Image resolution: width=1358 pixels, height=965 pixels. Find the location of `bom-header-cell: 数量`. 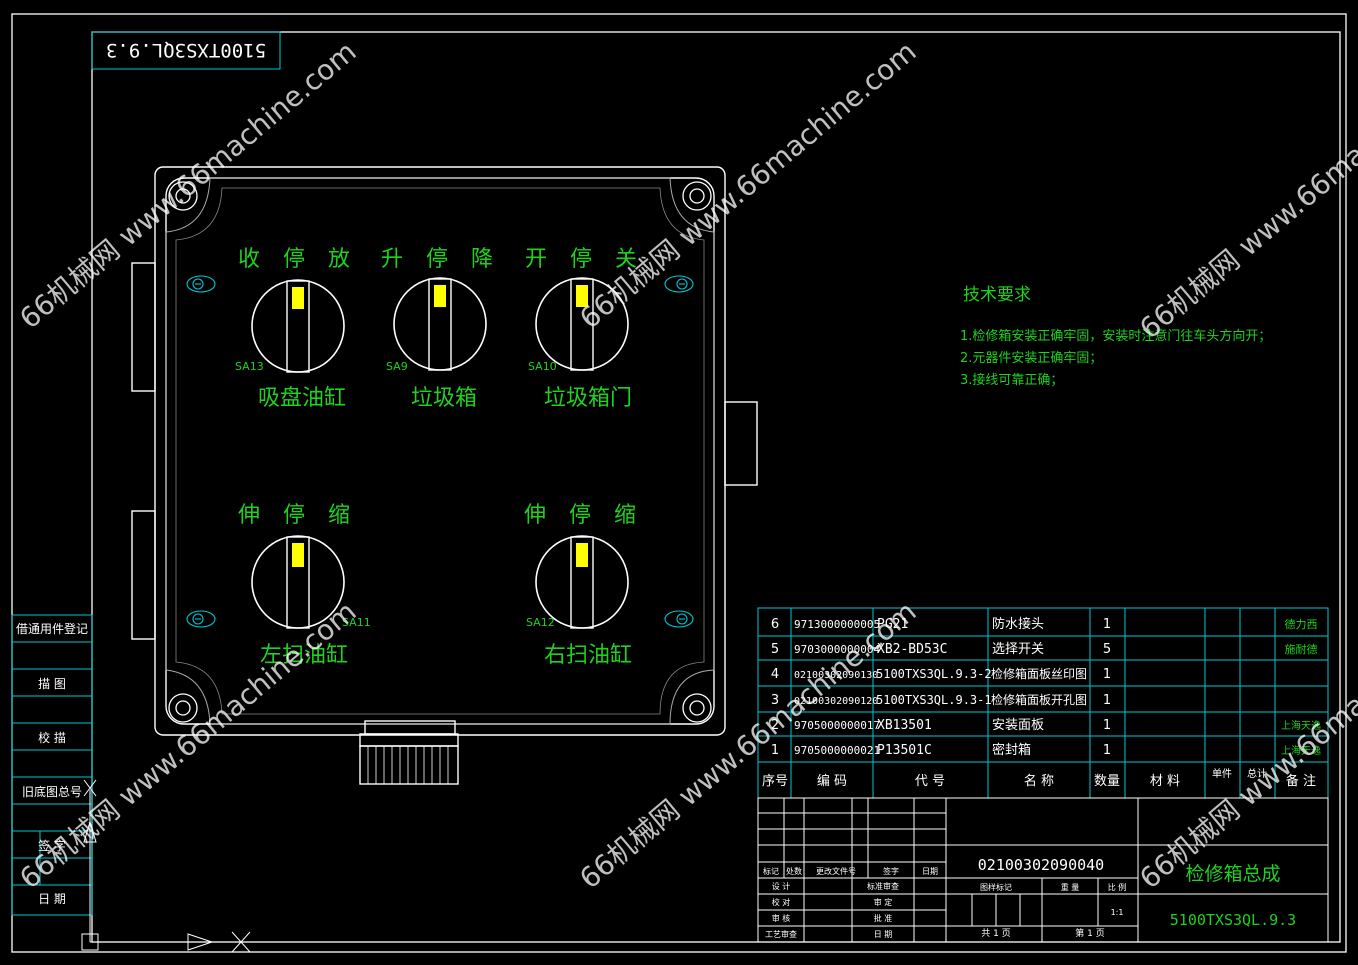

bom-header-cell: 数量 is located at coordinates (1107, 781).